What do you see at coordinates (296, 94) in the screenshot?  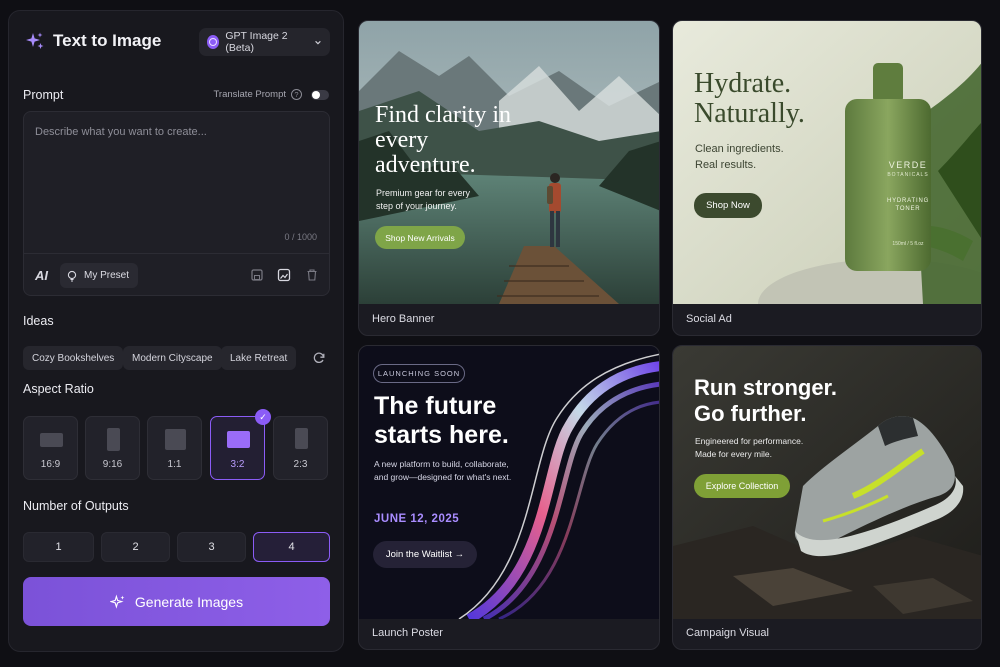 I see `help-icon: ?` at bounding box center [296, 94].